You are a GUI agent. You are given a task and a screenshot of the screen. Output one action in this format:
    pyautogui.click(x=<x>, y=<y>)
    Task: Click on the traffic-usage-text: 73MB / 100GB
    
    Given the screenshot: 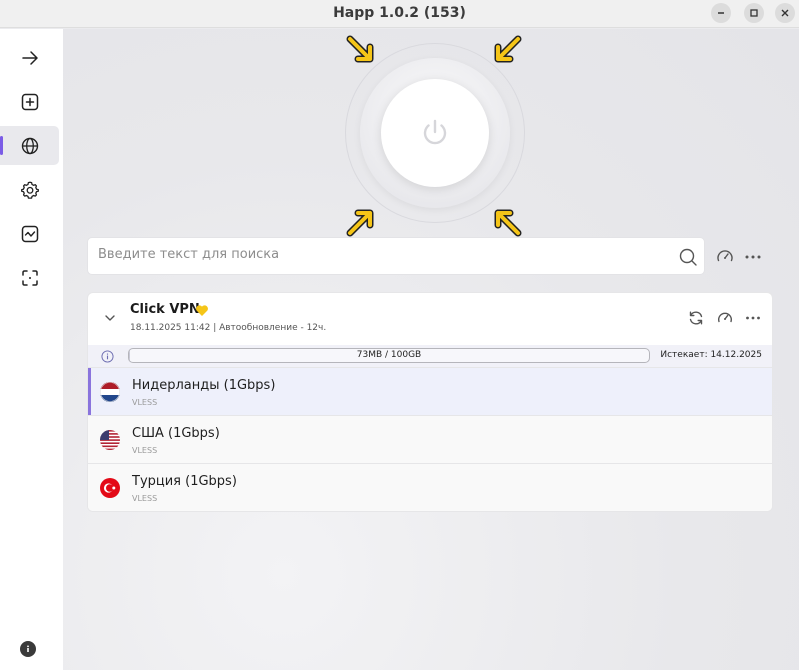 What is the action you would take?
    pyautogui.click(x=389, y=355)
    